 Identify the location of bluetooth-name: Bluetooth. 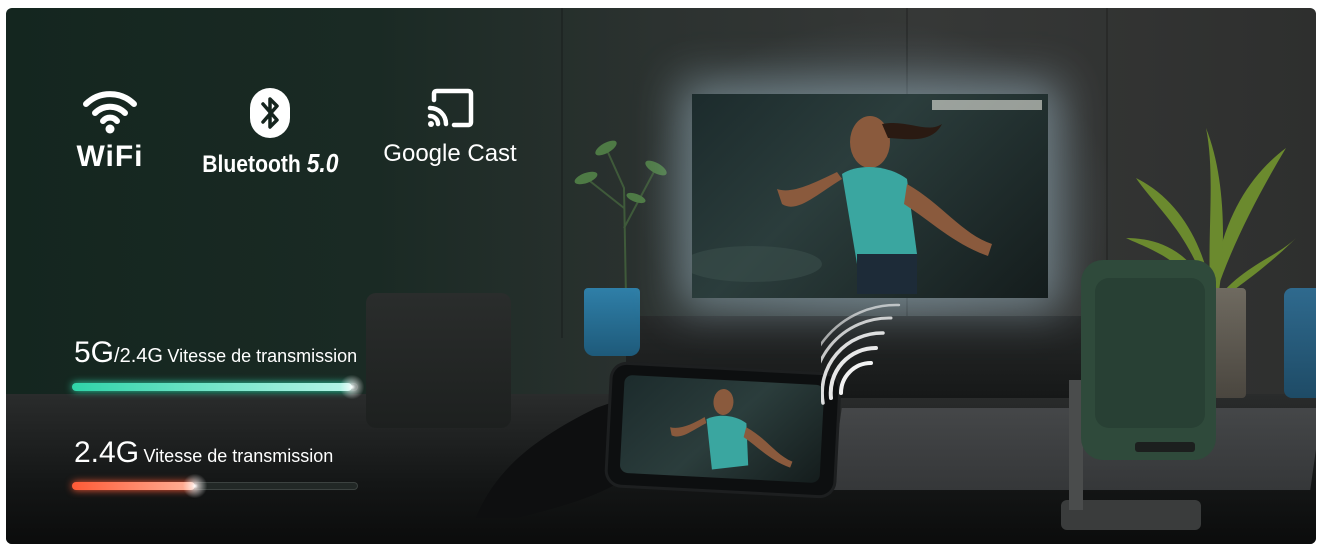
(251, 164).